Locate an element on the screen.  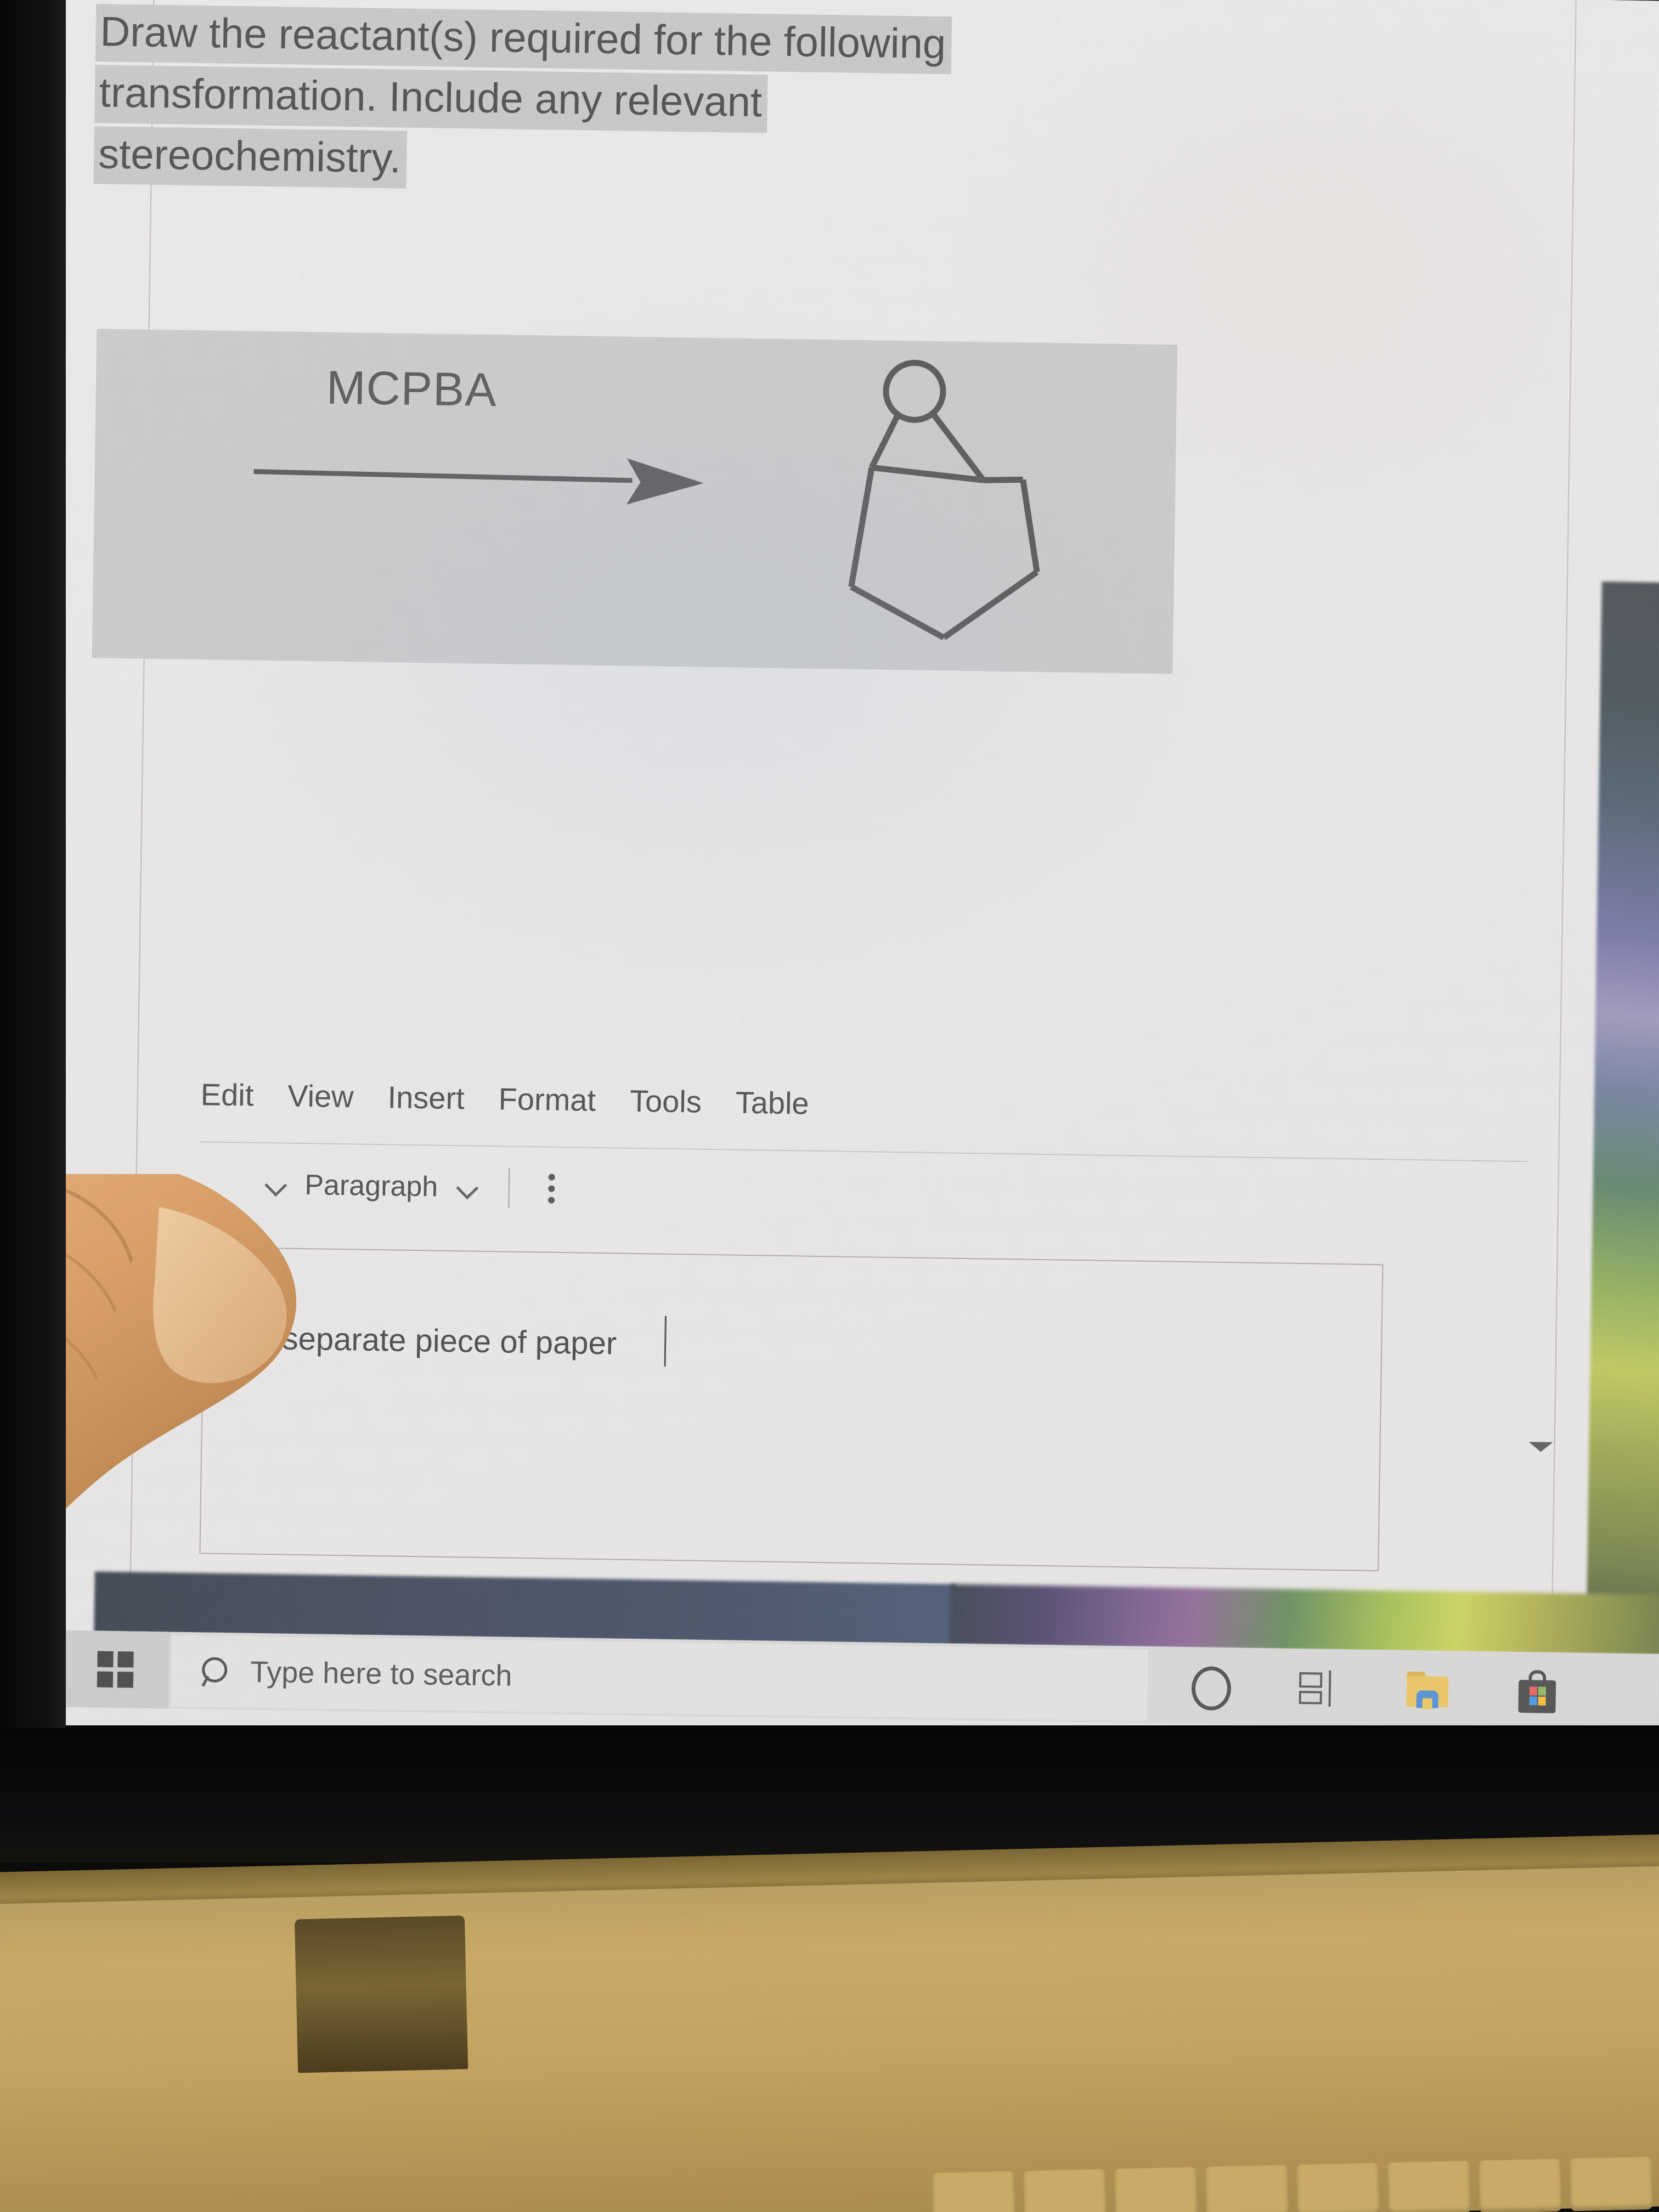
chevron-down-icon is located at coordinates (275, 1184).